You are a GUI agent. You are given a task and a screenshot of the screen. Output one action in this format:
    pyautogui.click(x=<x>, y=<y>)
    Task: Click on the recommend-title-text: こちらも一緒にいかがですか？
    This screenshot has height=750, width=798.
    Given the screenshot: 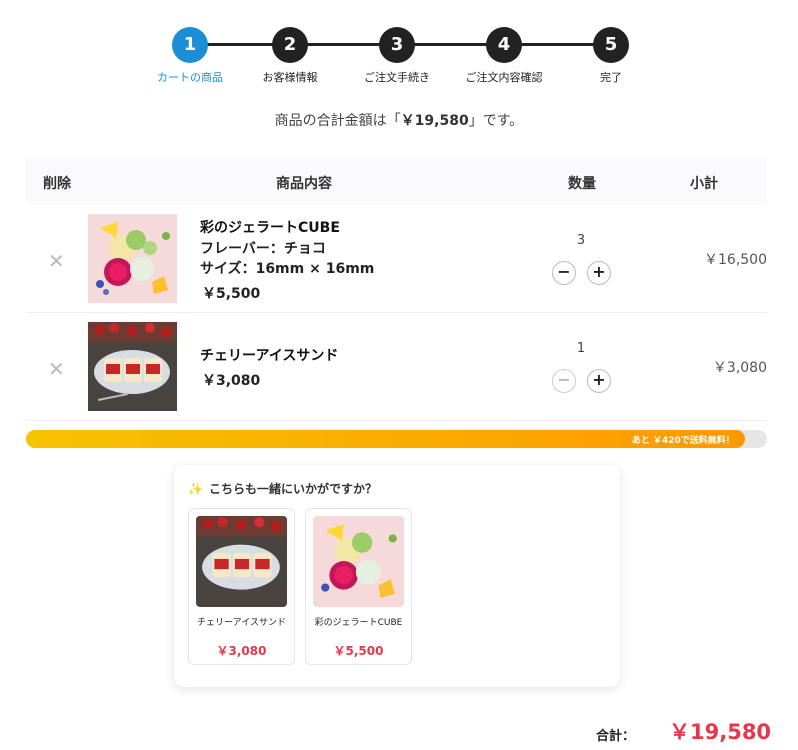 What is the action you would take?
    pyautogui.click(x=292, y=489)
    